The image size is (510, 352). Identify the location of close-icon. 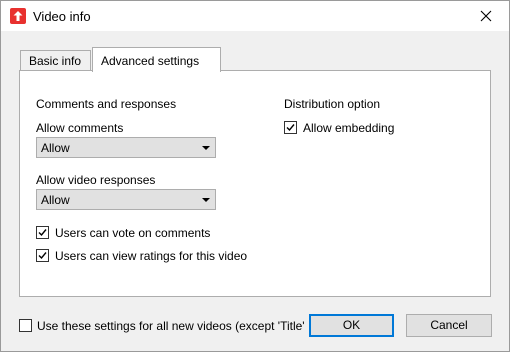
(486, 16).